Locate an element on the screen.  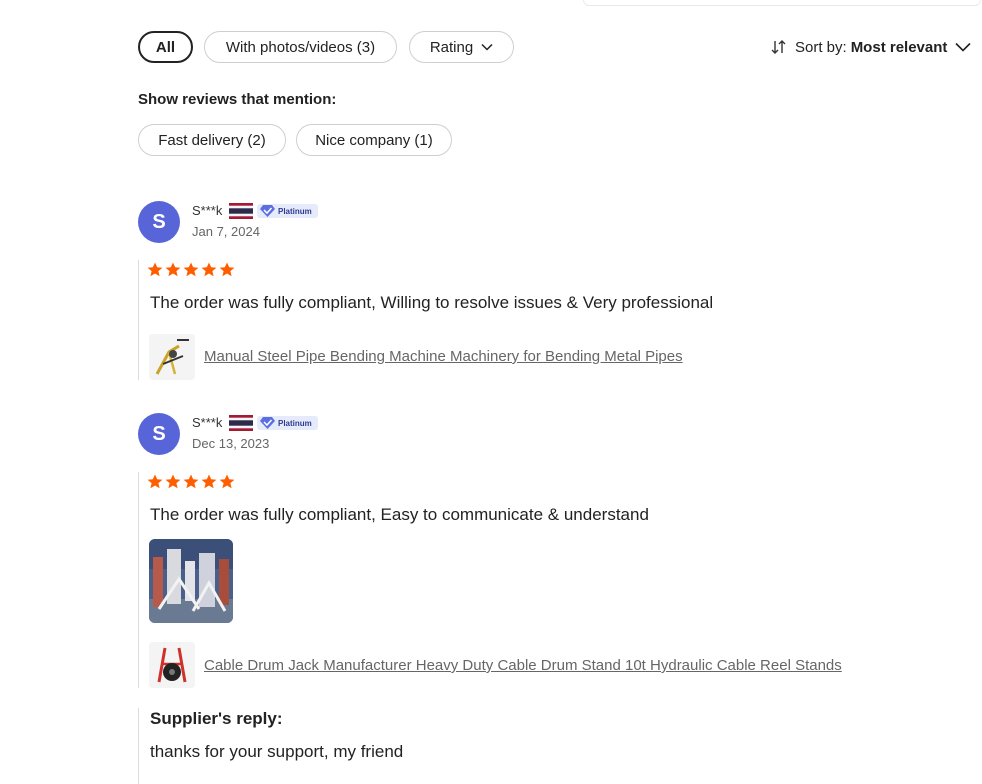
mention-tag-label: Nice company (1) is located at coordinates (374, 140).